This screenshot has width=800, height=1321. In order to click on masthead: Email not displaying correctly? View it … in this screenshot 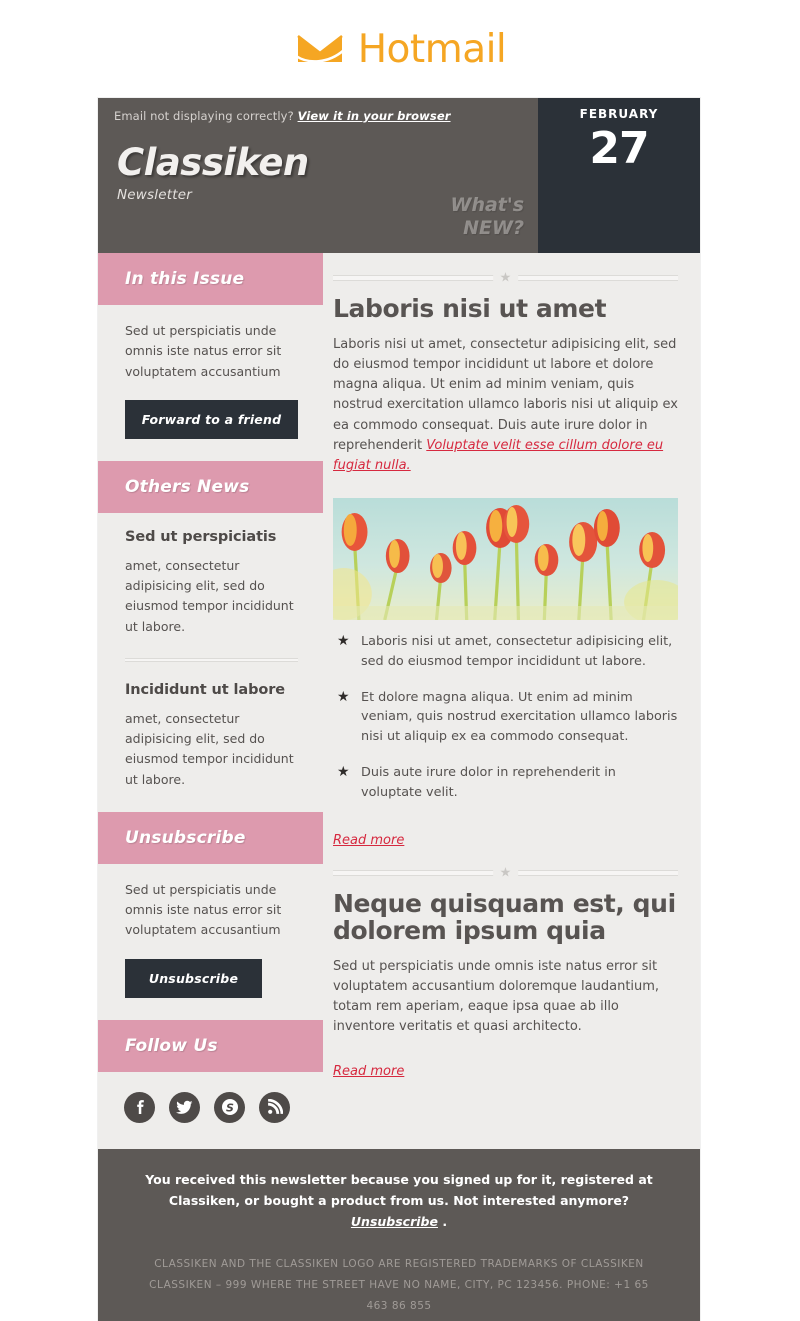, I will do `click(318, 175)`.